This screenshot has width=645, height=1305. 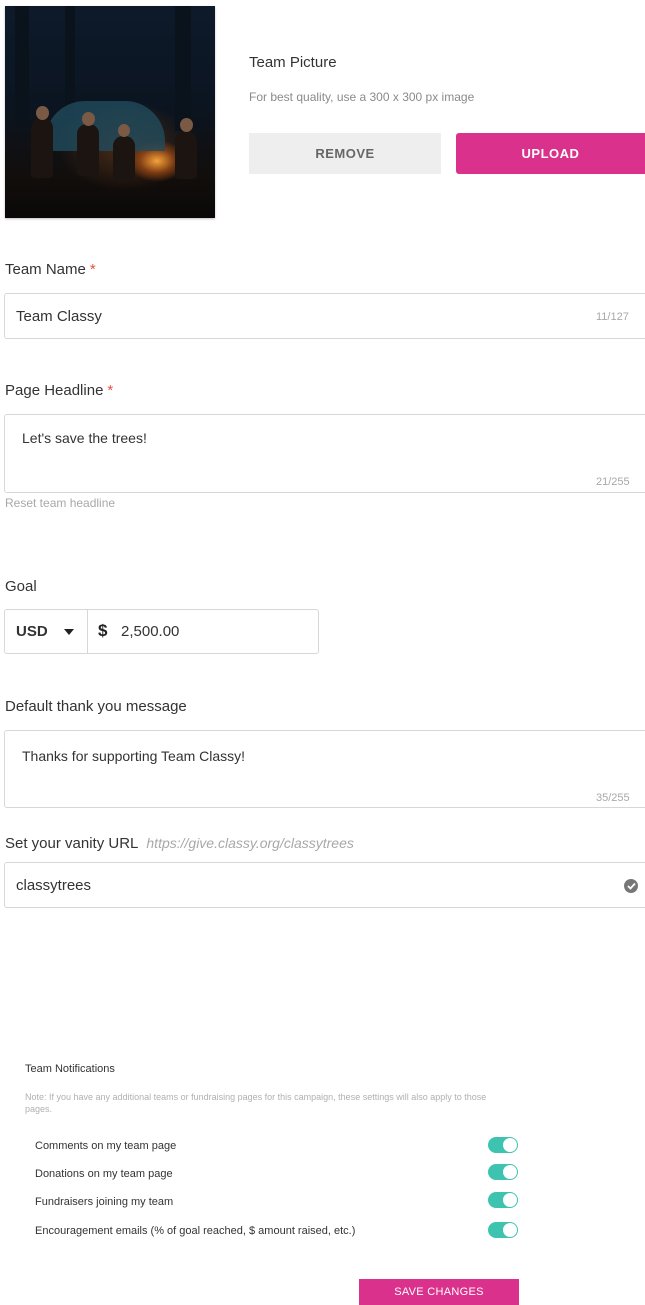 I want to click on toggle-comments, so click(x=503, y=1145).